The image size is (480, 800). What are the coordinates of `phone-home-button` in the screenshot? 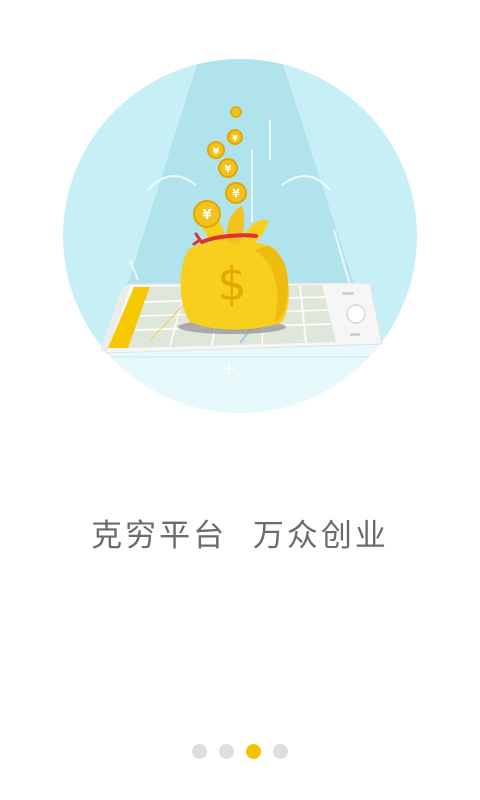 It's located at (356, 314).